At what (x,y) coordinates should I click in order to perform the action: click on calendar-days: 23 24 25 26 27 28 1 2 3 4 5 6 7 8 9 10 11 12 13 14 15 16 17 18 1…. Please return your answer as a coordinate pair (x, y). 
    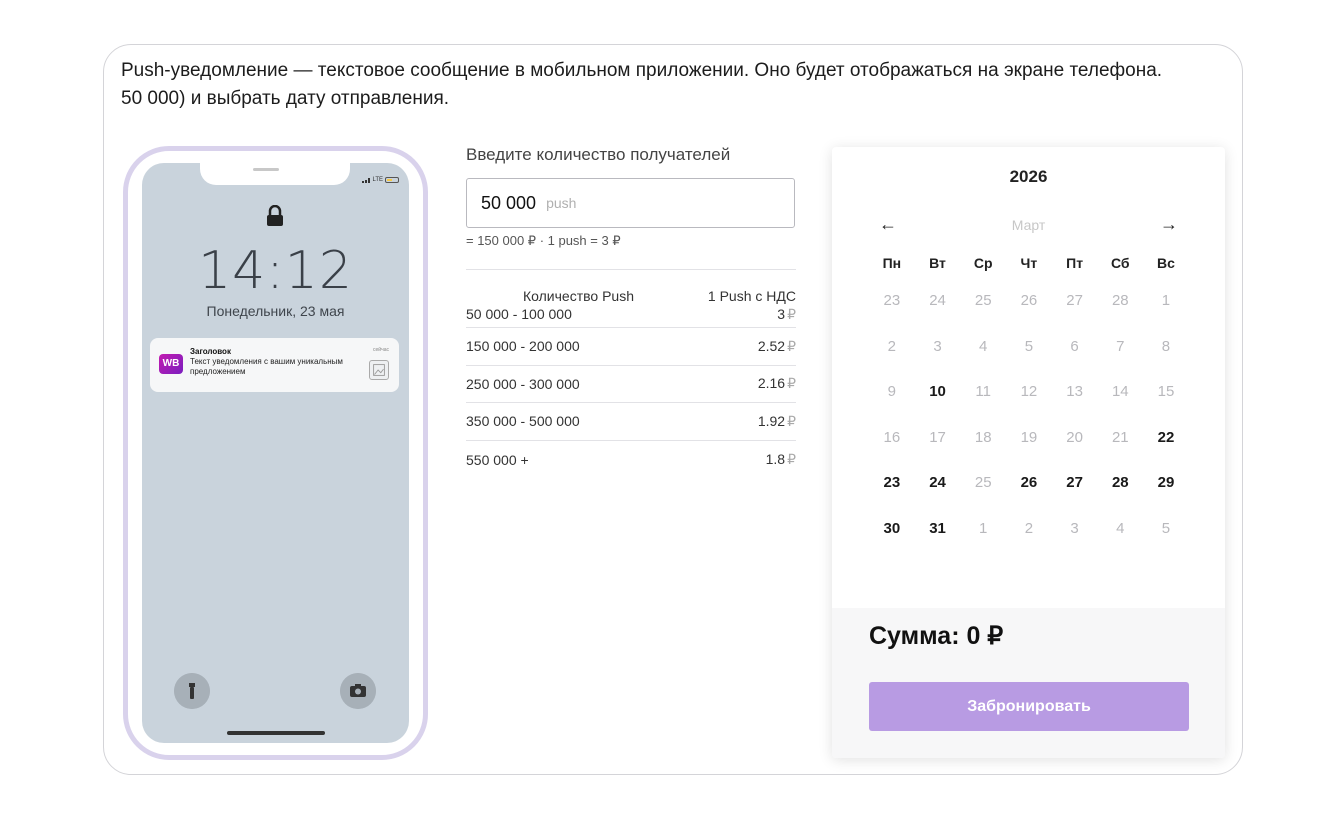
    Looking at the image, I should click on (1029, 428).